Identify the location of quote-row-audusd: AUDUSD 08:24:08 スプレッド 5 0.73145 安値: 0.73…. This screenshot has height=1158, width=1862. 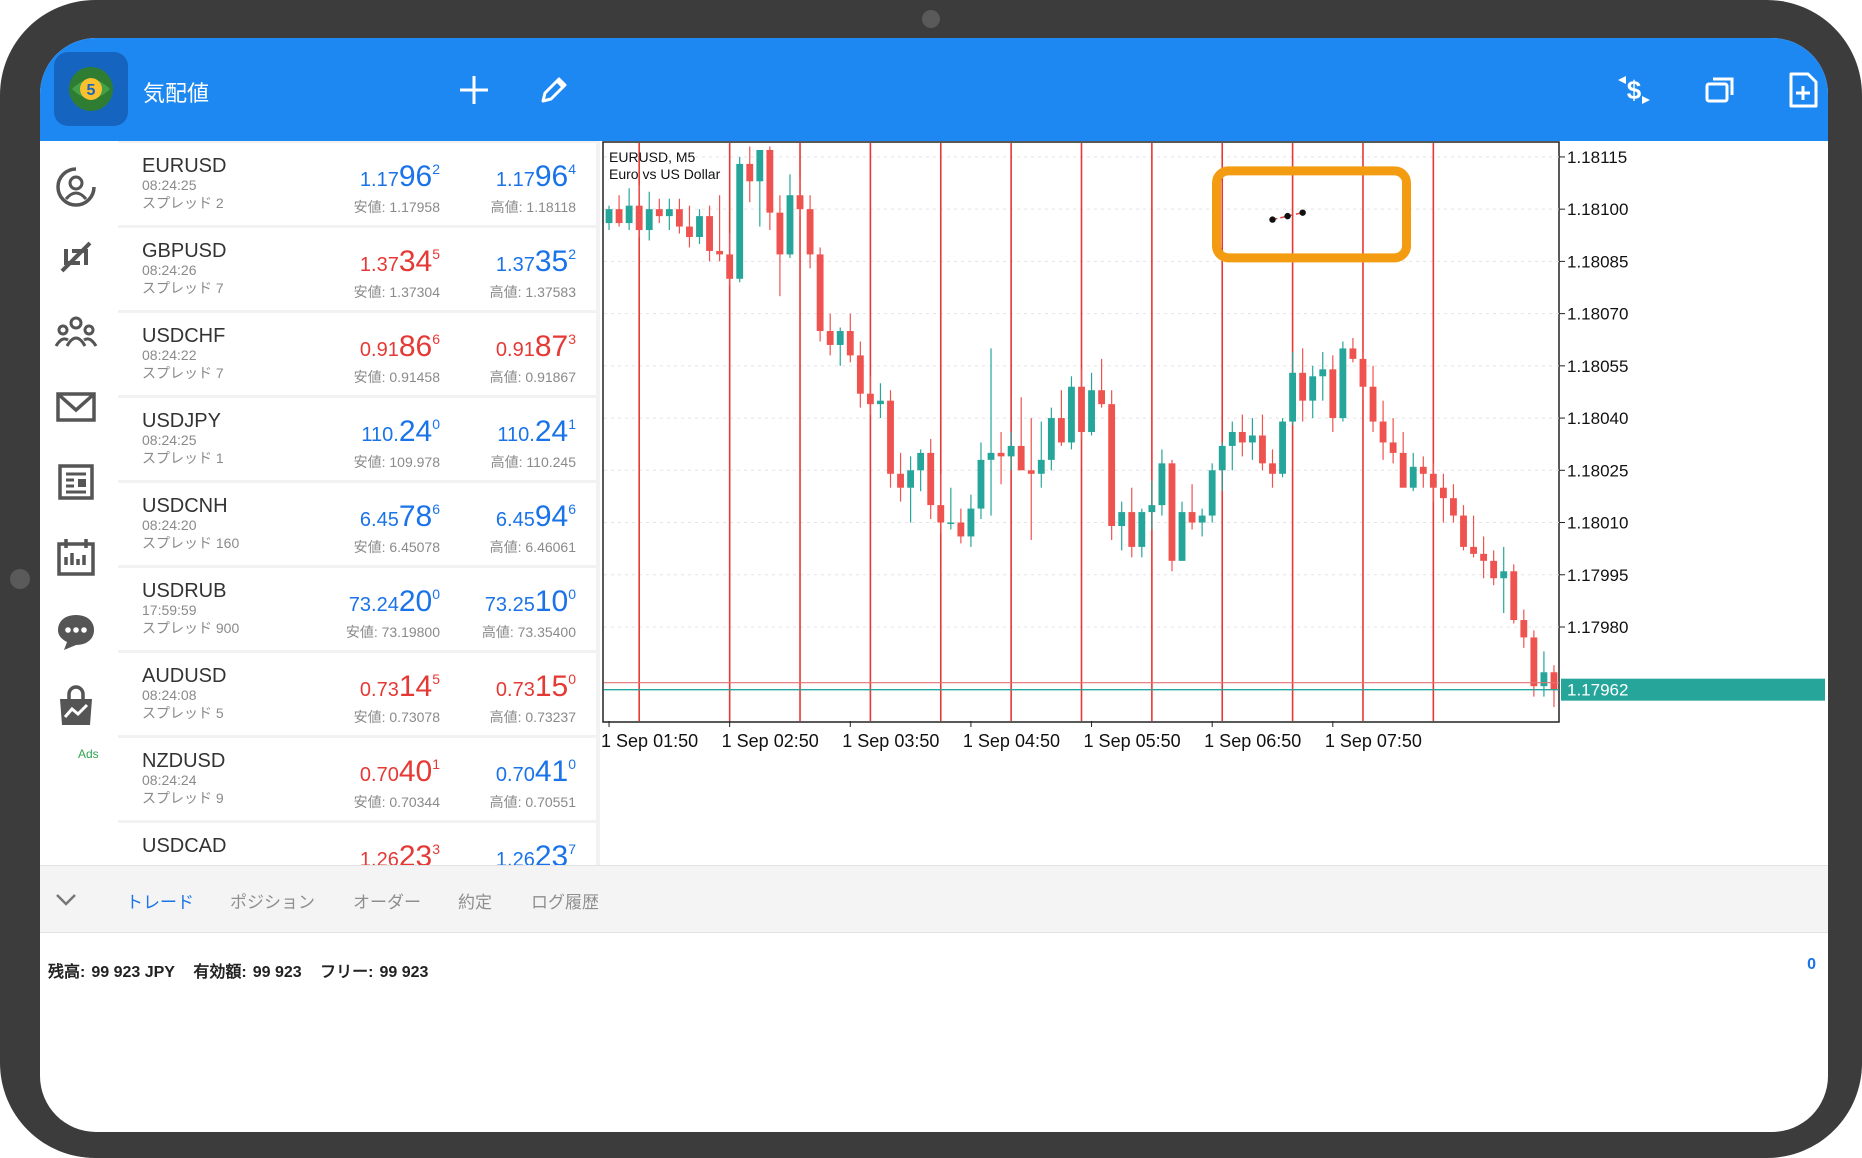
(357, 694).